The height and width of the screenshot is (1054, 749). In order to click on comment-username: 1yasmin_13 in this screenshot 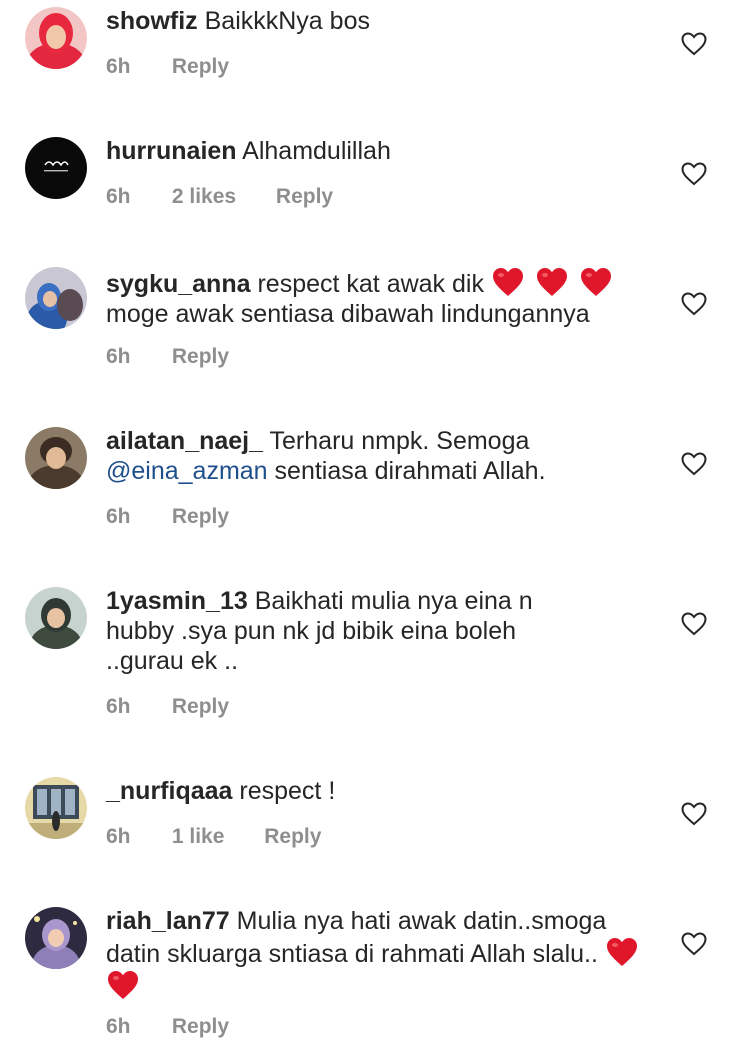, I will do `click(177, 601)`.